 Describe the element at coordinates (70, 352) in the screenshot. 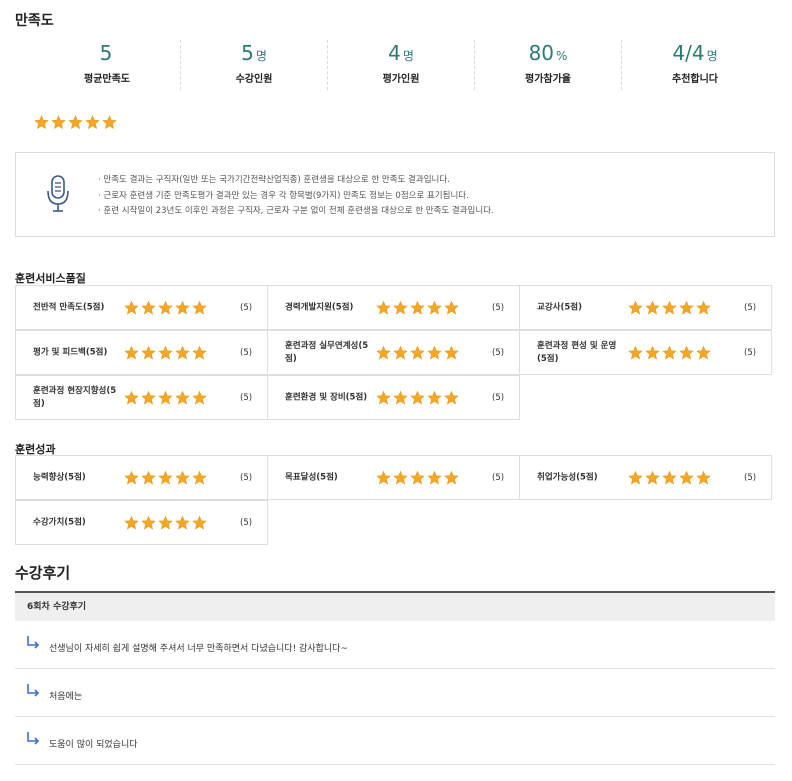

I see `rating-name: 평가 및 피드백(5점)` at that location.